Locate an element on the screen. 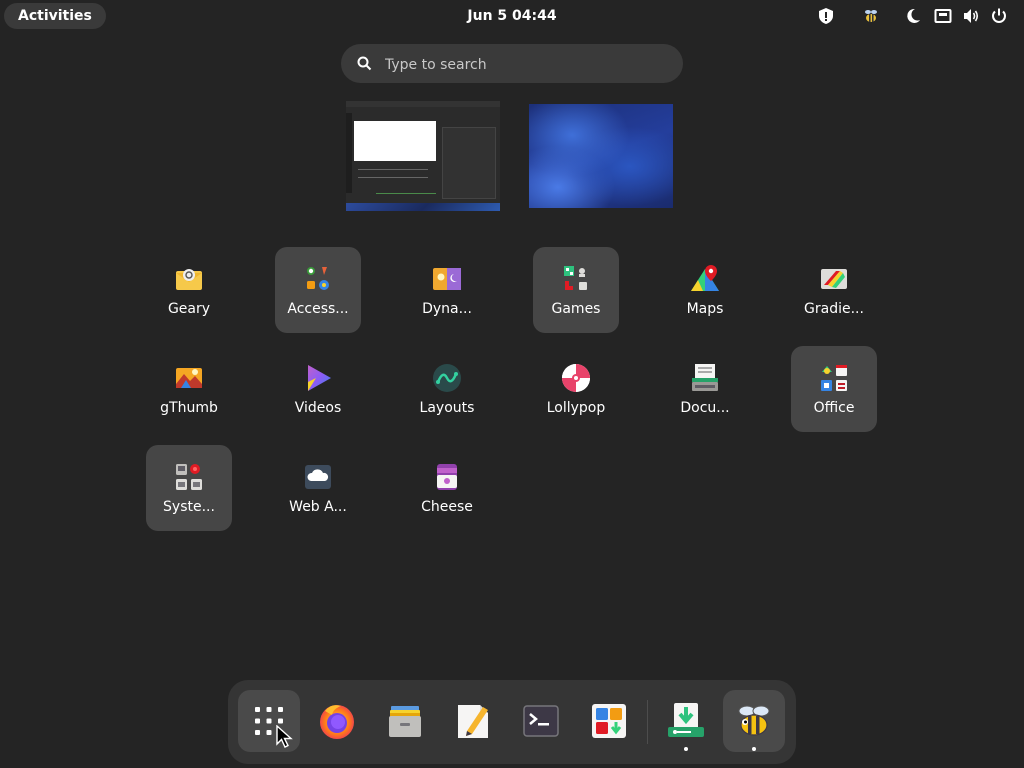 The width and height of the screenshot is (1024, 768). games-folder-icon is located at coordinates (575, 278).